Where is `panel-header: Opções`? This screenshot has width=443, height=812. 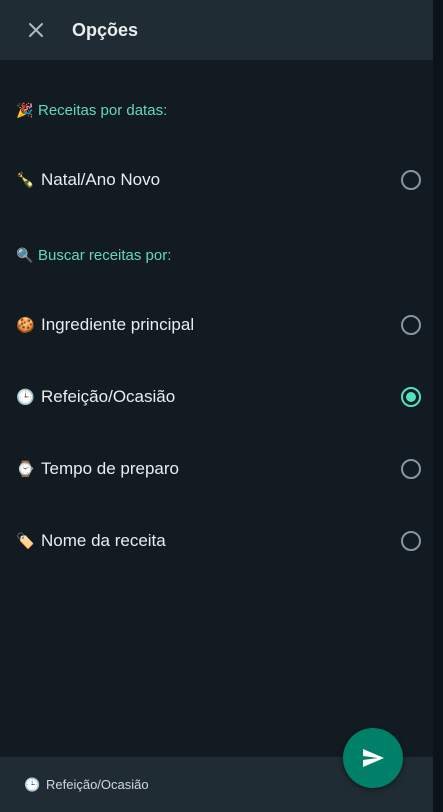 panel-header: Opções is located at coordinates (216, 30).